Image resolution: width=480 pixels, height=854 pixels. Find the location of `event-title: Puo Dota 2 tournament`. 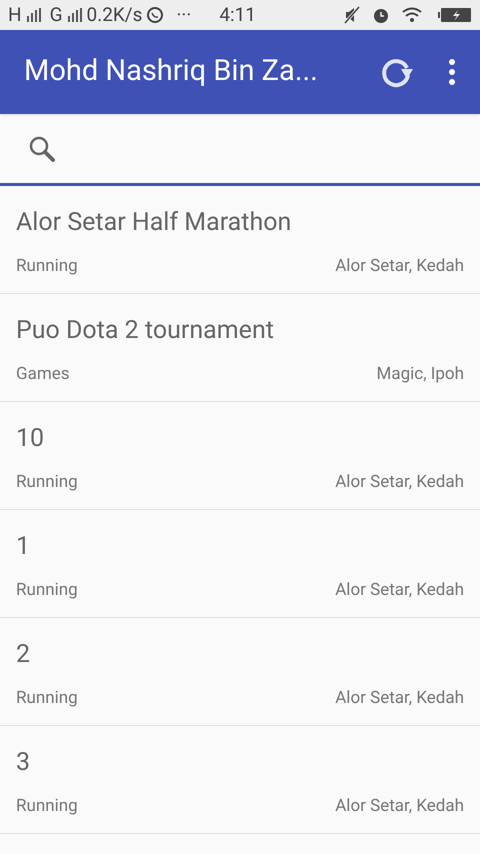

event-title: Puo Dota 2 tournament is located at coordinates (145, 331).